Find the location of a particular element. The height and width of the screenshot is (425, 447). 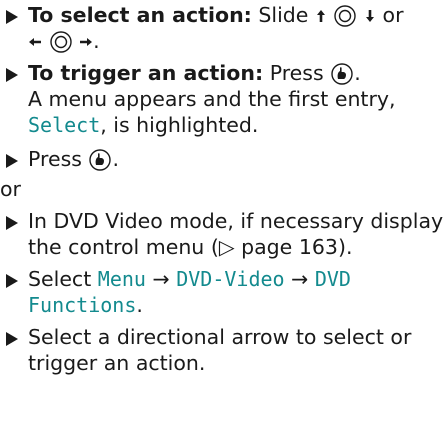

text-select-arrow: Select a directional arrow to select or is located at coordinates (220, 337).